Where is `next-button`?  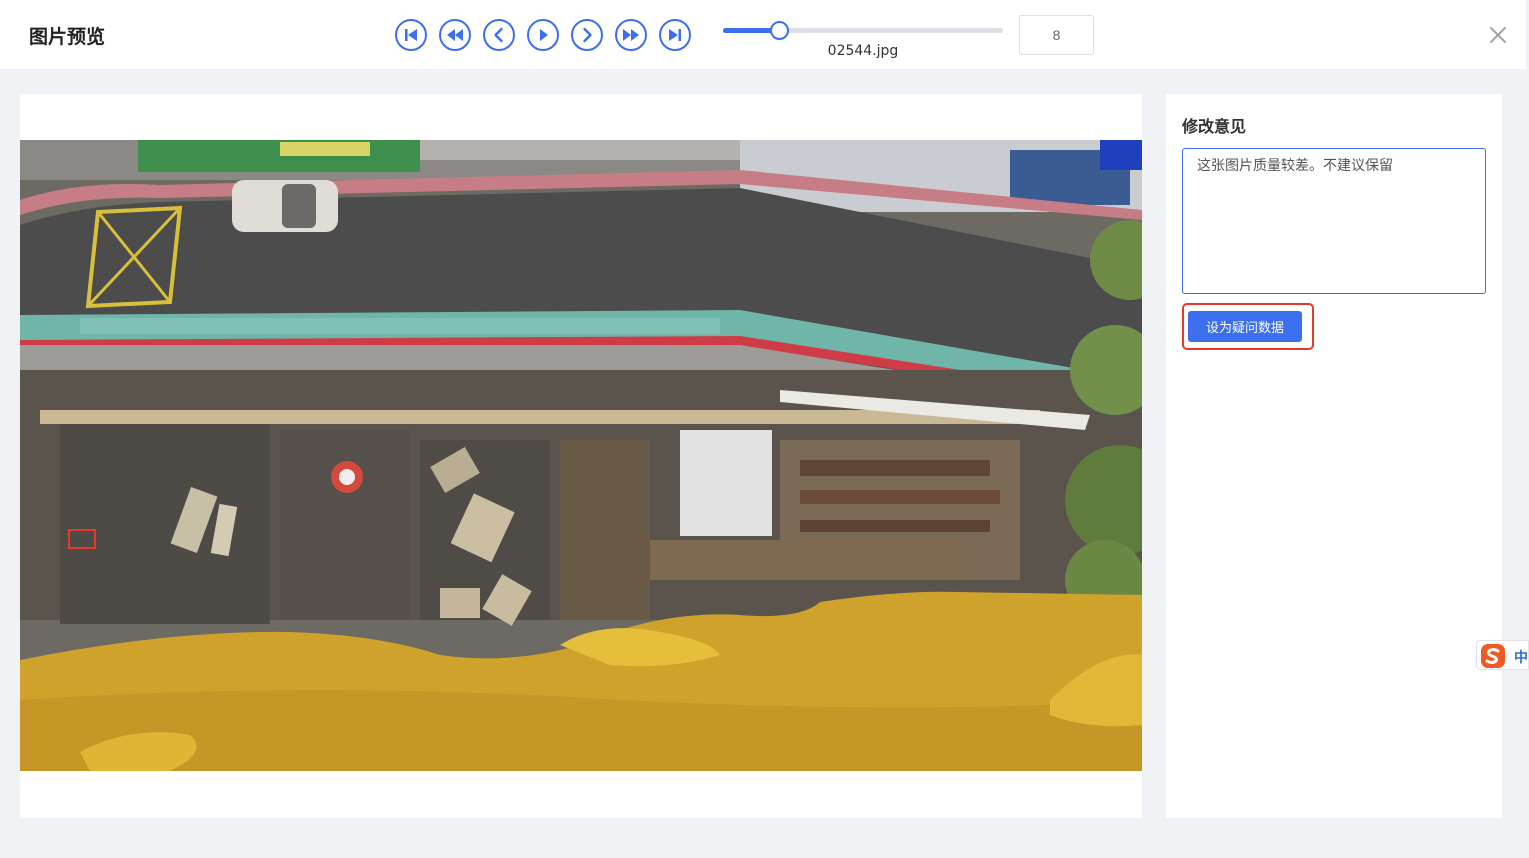
next-button is located at coordinates (587, 35).